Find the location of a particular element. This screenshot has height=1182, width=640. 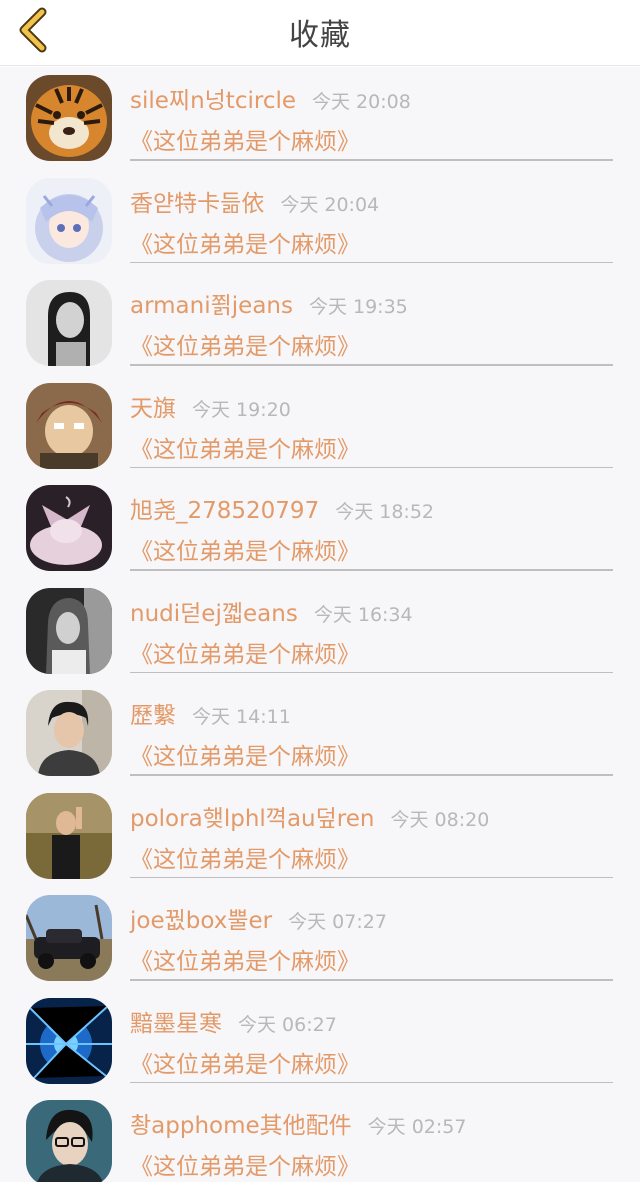

list-item: 촹apphome其他配件 今天 02:57 《这位弟弟是个麻烦》 is located at coordinates (320, 1137).